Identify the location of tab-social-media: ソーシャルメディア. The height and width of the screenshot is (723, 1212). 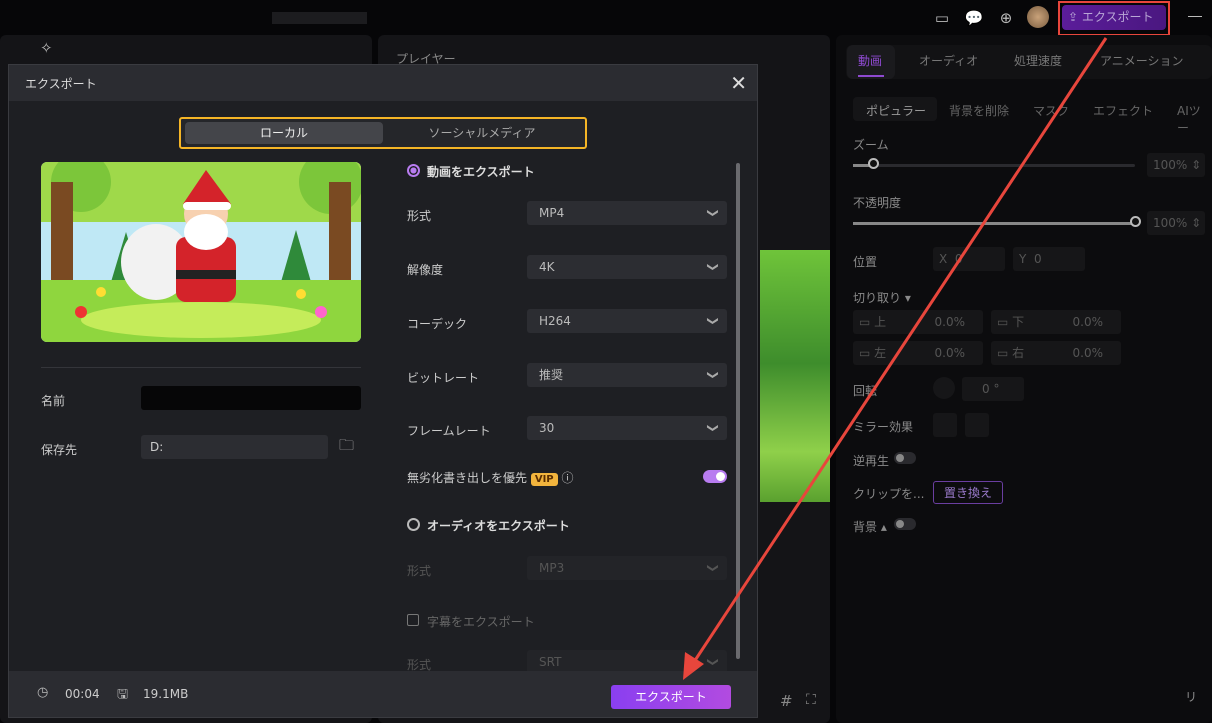
(482, 133).